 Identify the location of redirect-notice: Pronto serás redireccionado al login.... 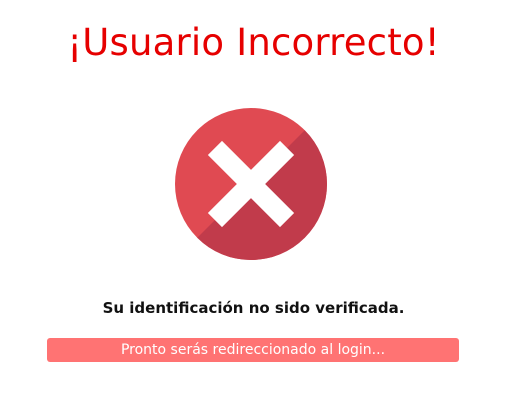
(253, 350).